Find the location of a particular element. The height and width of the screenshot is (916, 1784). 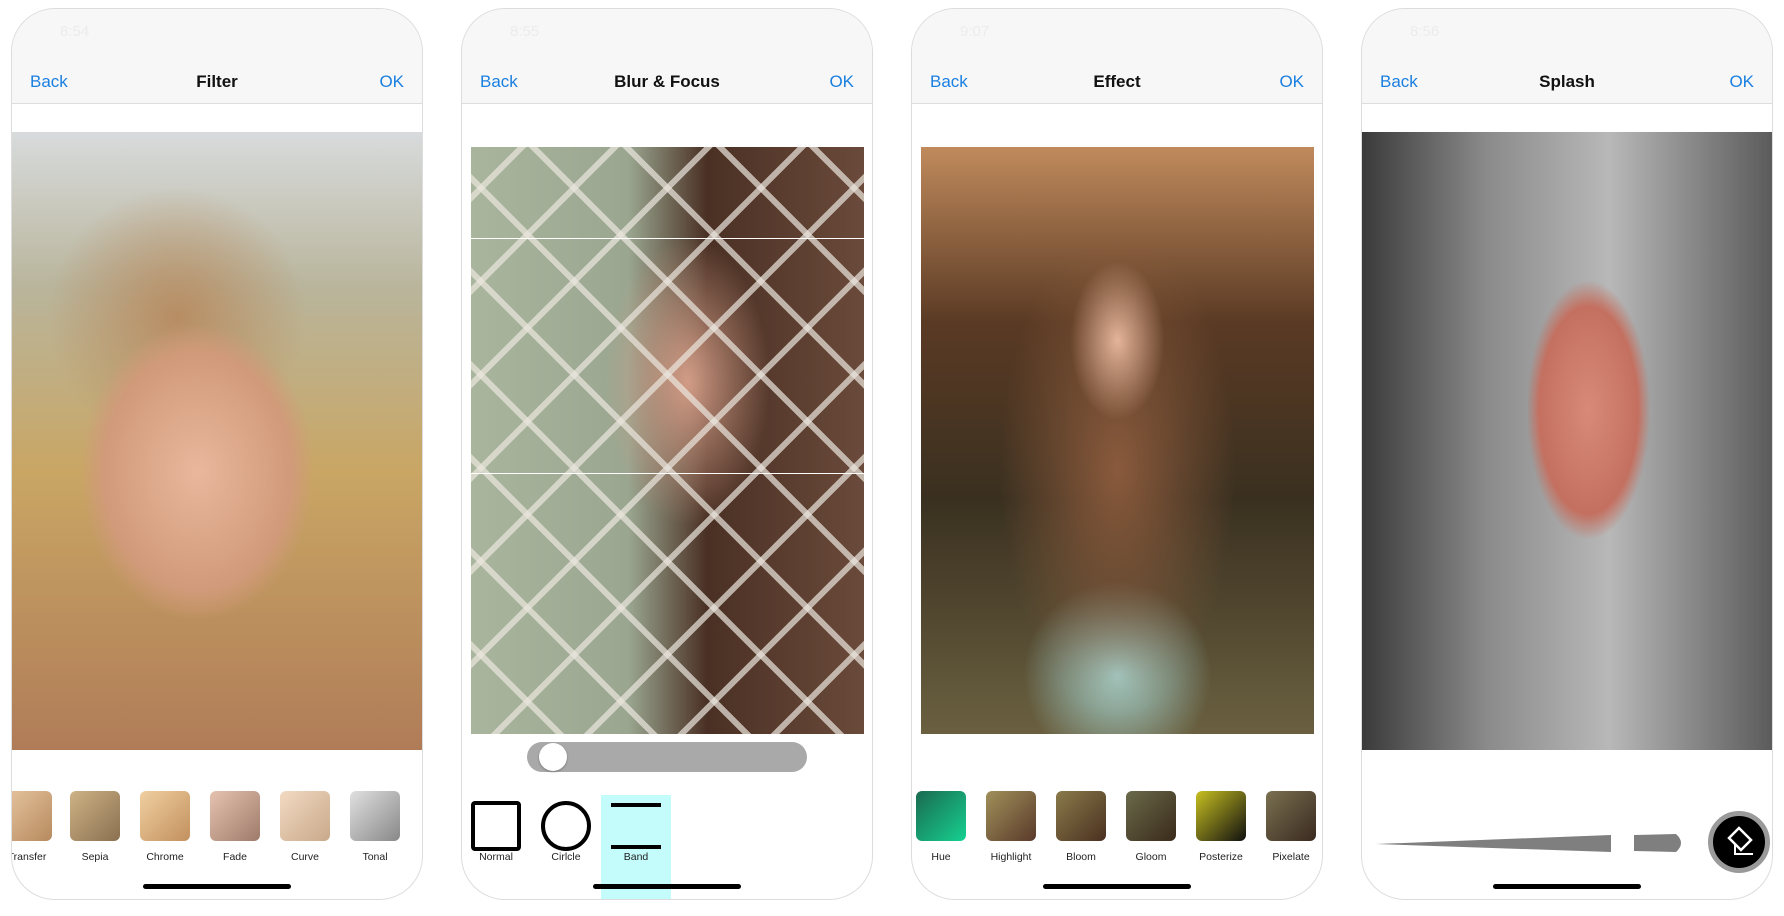

status-time: 8:54 is located at coordinates (75, 31).